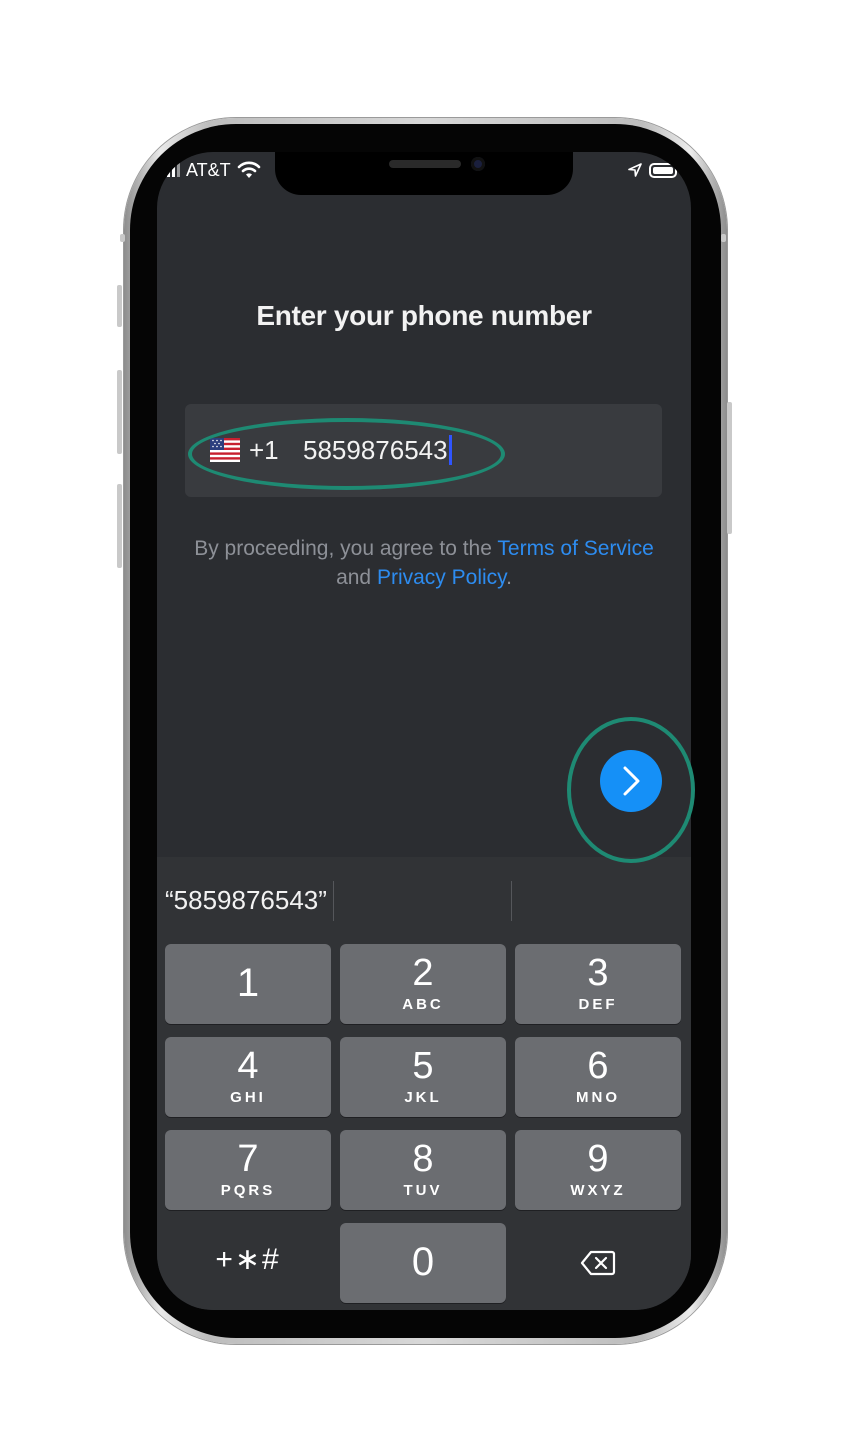 This screenshot has width=841, height=1454. Describe the element at coordinates (423, 1097) in the screenshot. I see `key-letters: JKL` at that location.